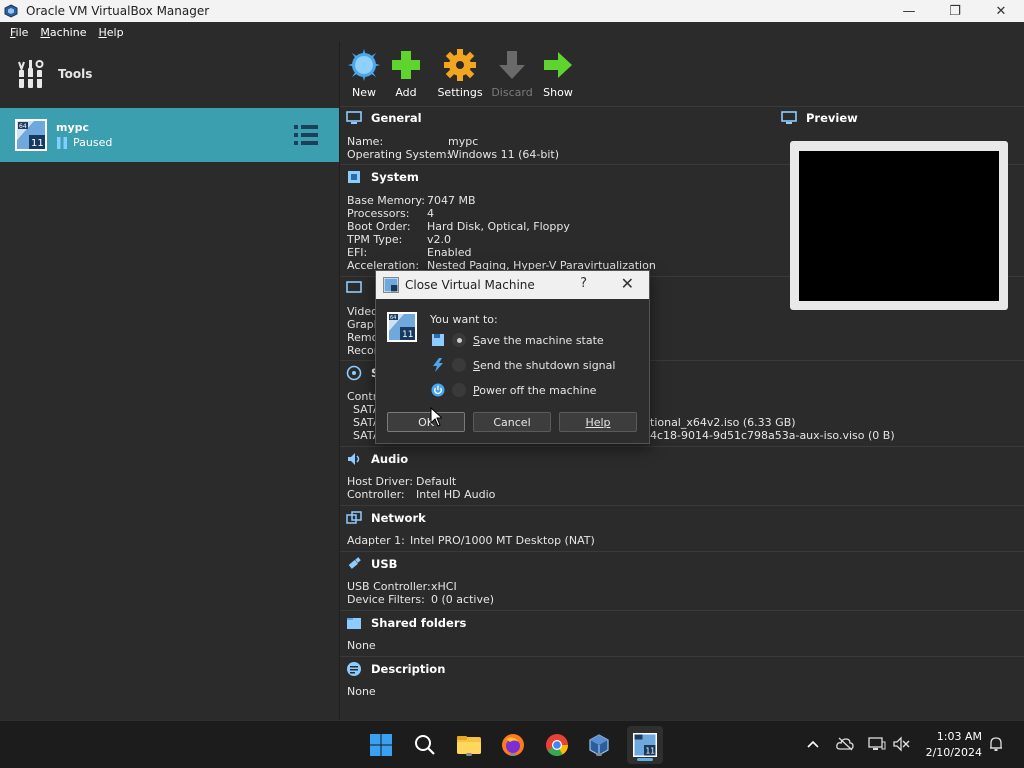 This screenshot has width=1024, height=768. I want to click on preview-header: Preview, so click(819, 118).